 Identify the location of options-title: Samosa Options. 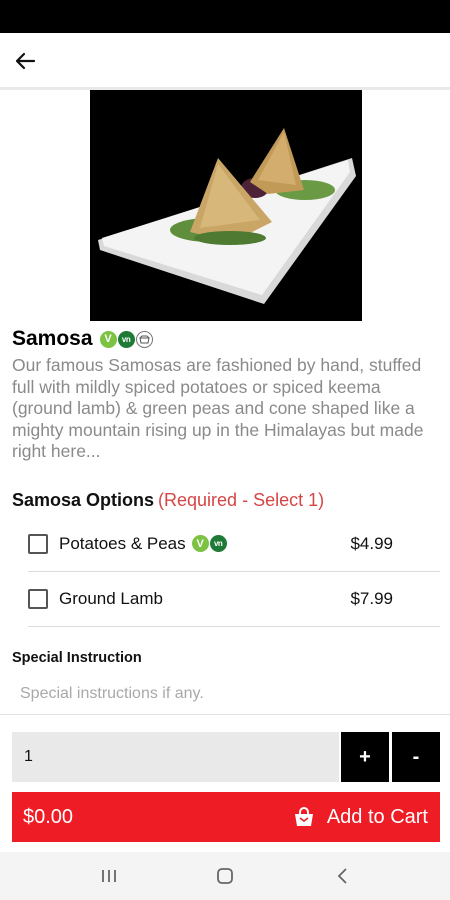
(83, 500).